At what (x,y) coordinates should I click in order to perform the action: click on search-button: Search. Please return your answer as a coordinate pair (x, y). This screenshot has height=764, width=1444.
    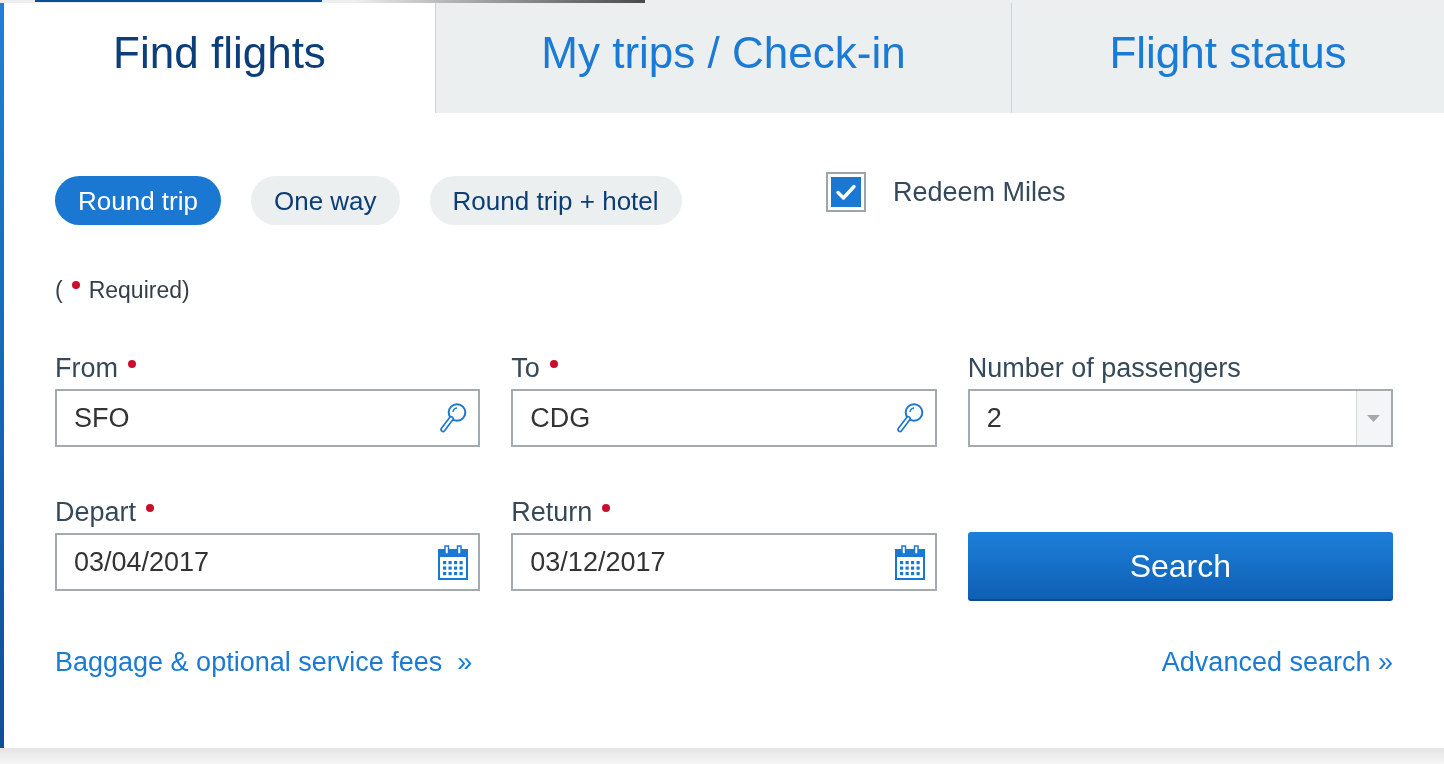
    Looking at the image, I should click on (1180, 566).